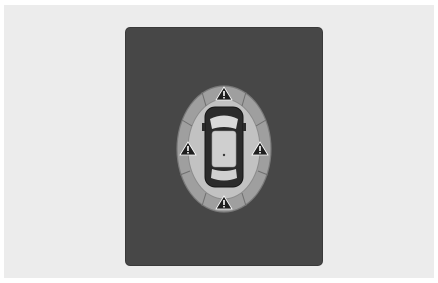  Describe the element at coordinates (224, 155) in the screenshot. I see `vehicle-center-marker` at that location.